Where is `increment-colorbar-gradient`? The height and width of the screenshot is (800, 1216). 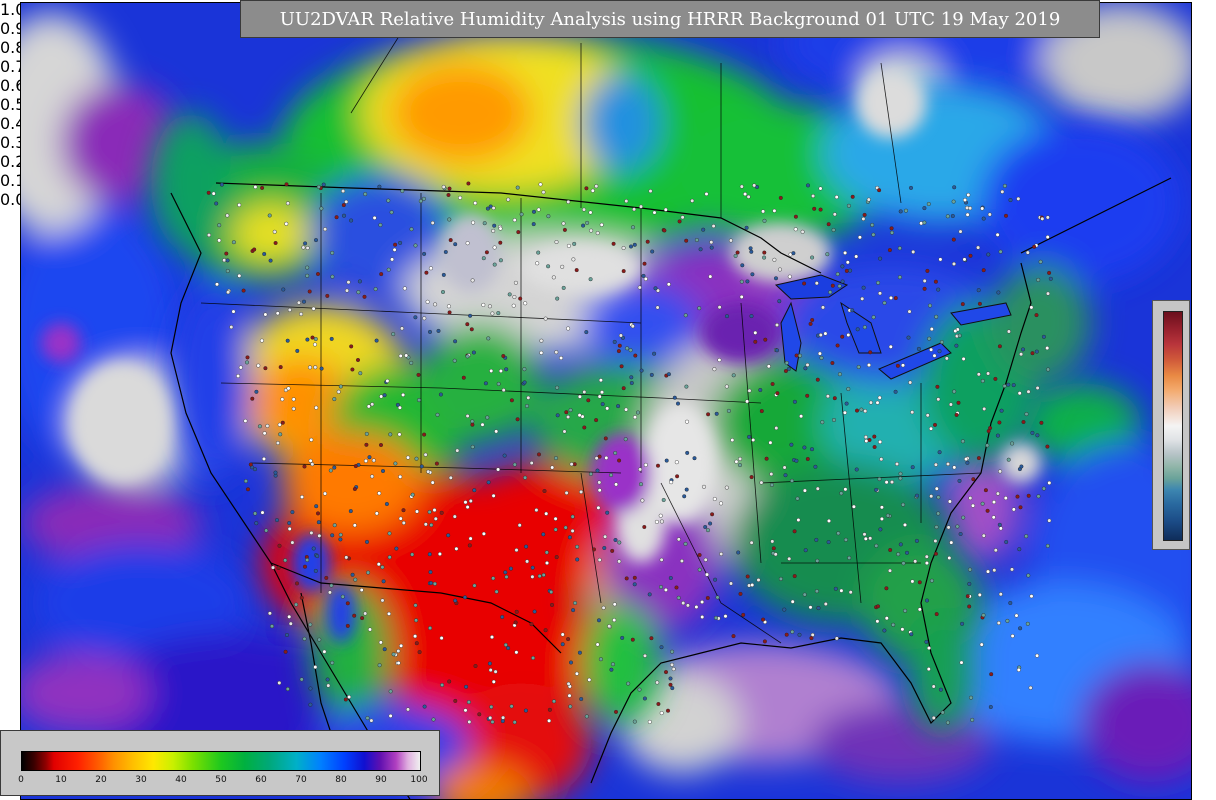 increment-colorbar-gradient is located at coordinates (1173, 426).